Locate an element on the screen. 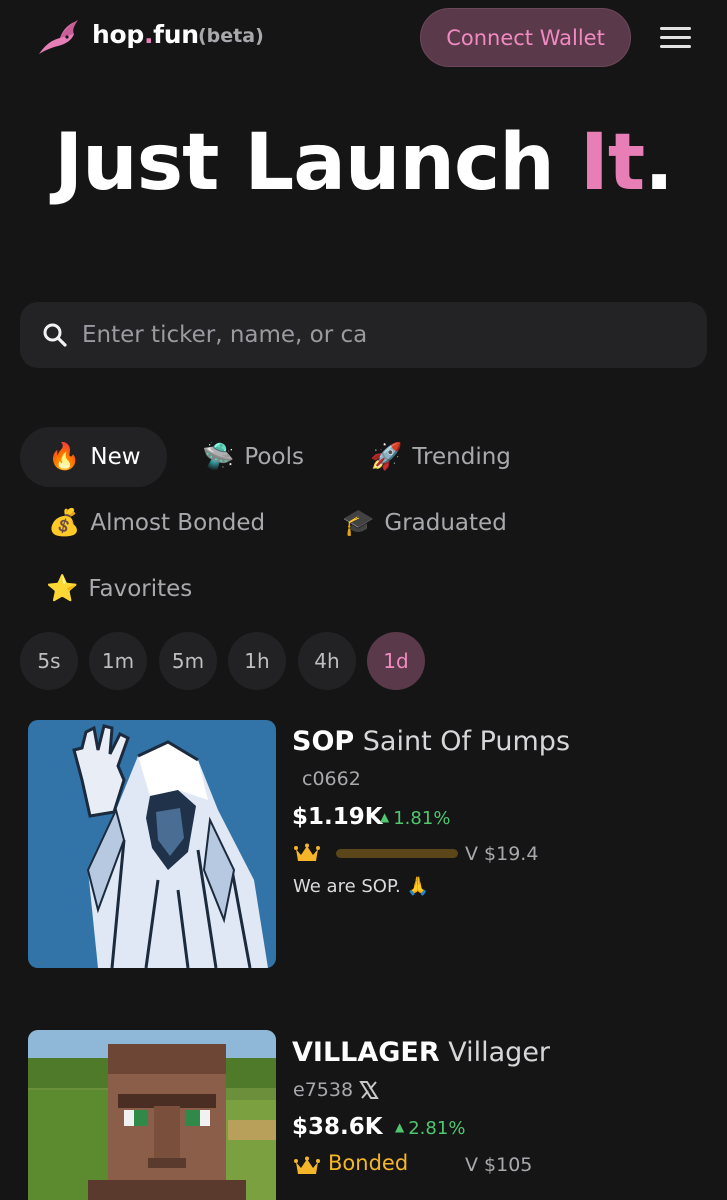 This screenshot has width=727, height=1200. tab-pools: 🛸 Pools is located at coordinates (253, 457).